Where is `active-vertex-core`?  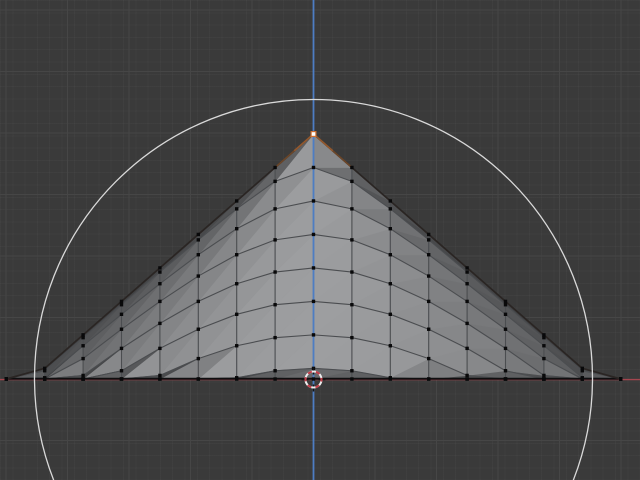
active-vertex-core is located at coordinates (313, 134).